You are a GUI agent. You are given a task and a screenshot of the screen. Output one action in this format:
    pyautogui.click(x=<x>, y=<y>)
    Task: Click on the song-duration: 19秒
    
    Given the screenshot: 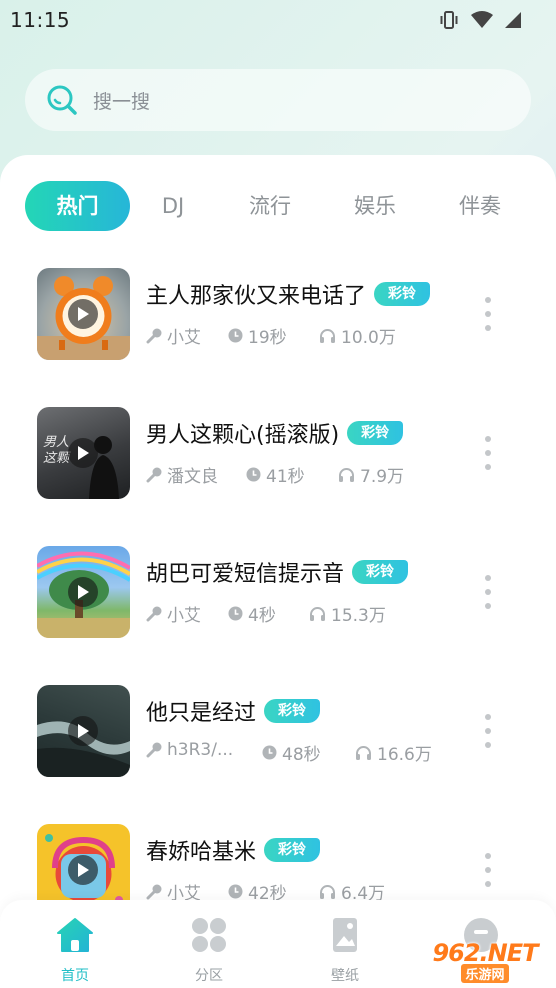 What is the action you would take?
    pyautogui.click(x=267, y=338)
    